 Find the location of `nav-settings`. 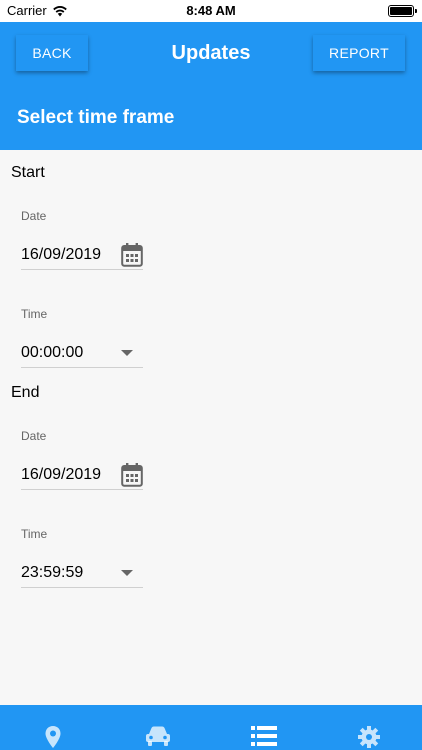

nav-settings is located at coordinates (369, 737).